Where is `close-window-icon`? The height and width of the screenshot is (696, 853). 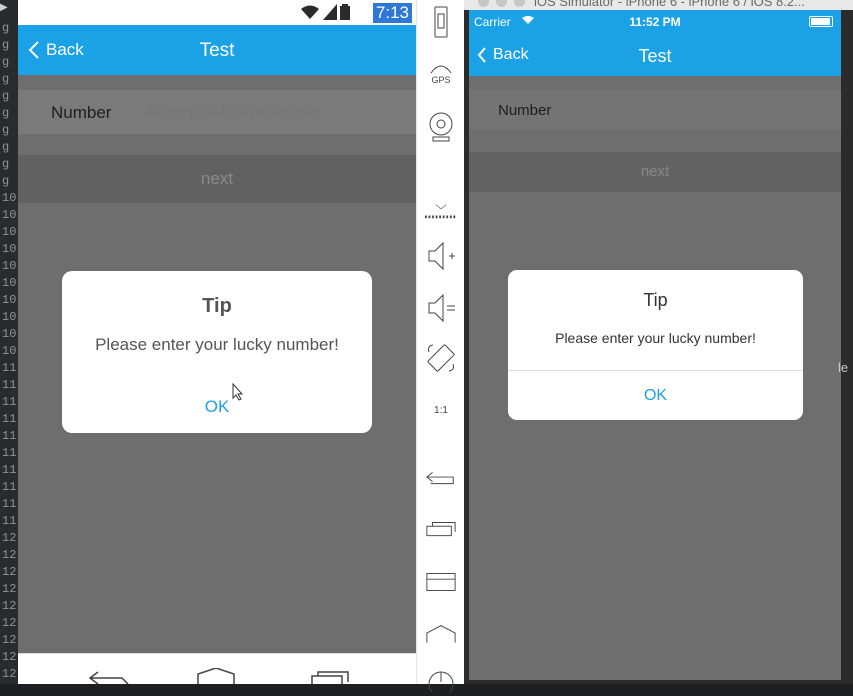
close-window-icon is located at coordinates (483, 3).